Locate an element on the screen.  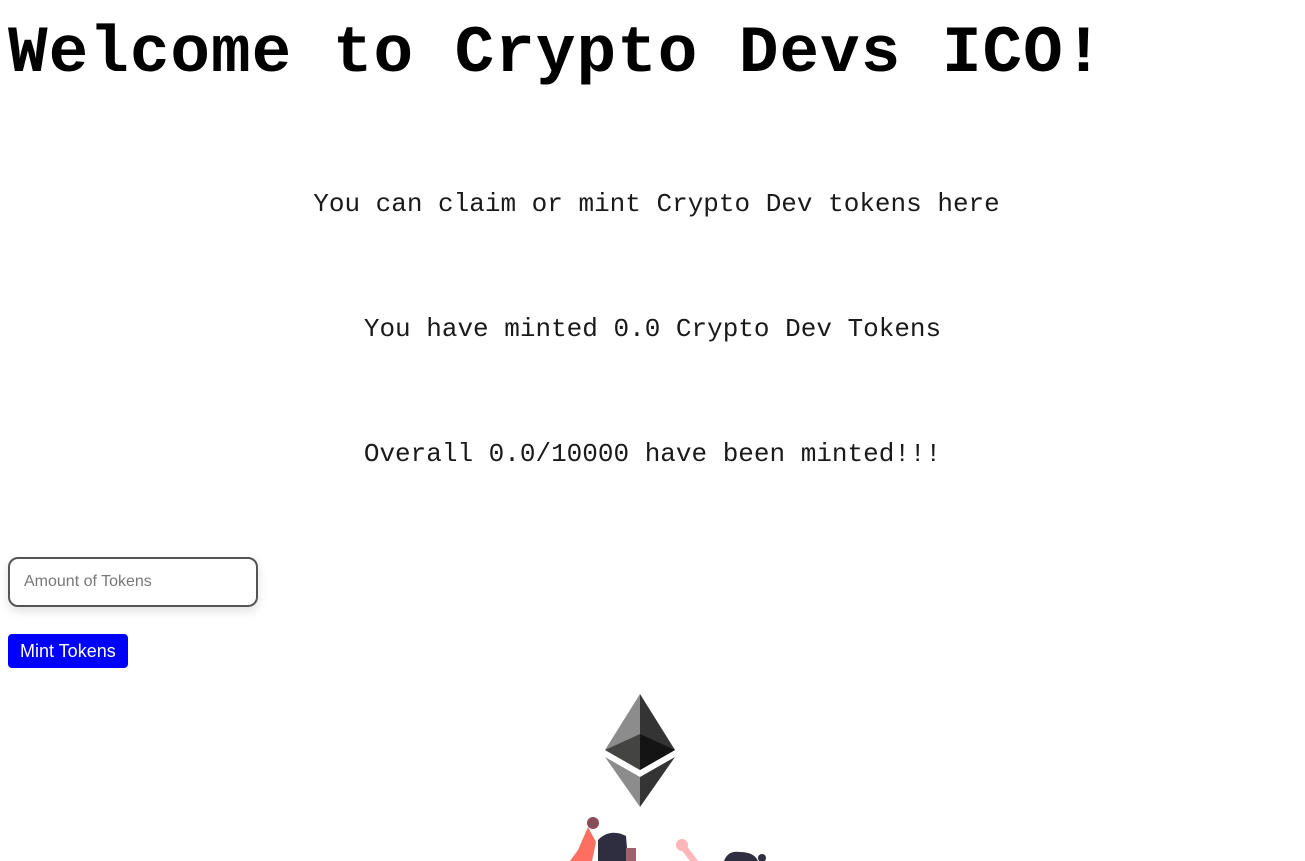
user-minted-text: You have minted 0.0 Crypto Dev Tokens is located at coordinates (652, 329).